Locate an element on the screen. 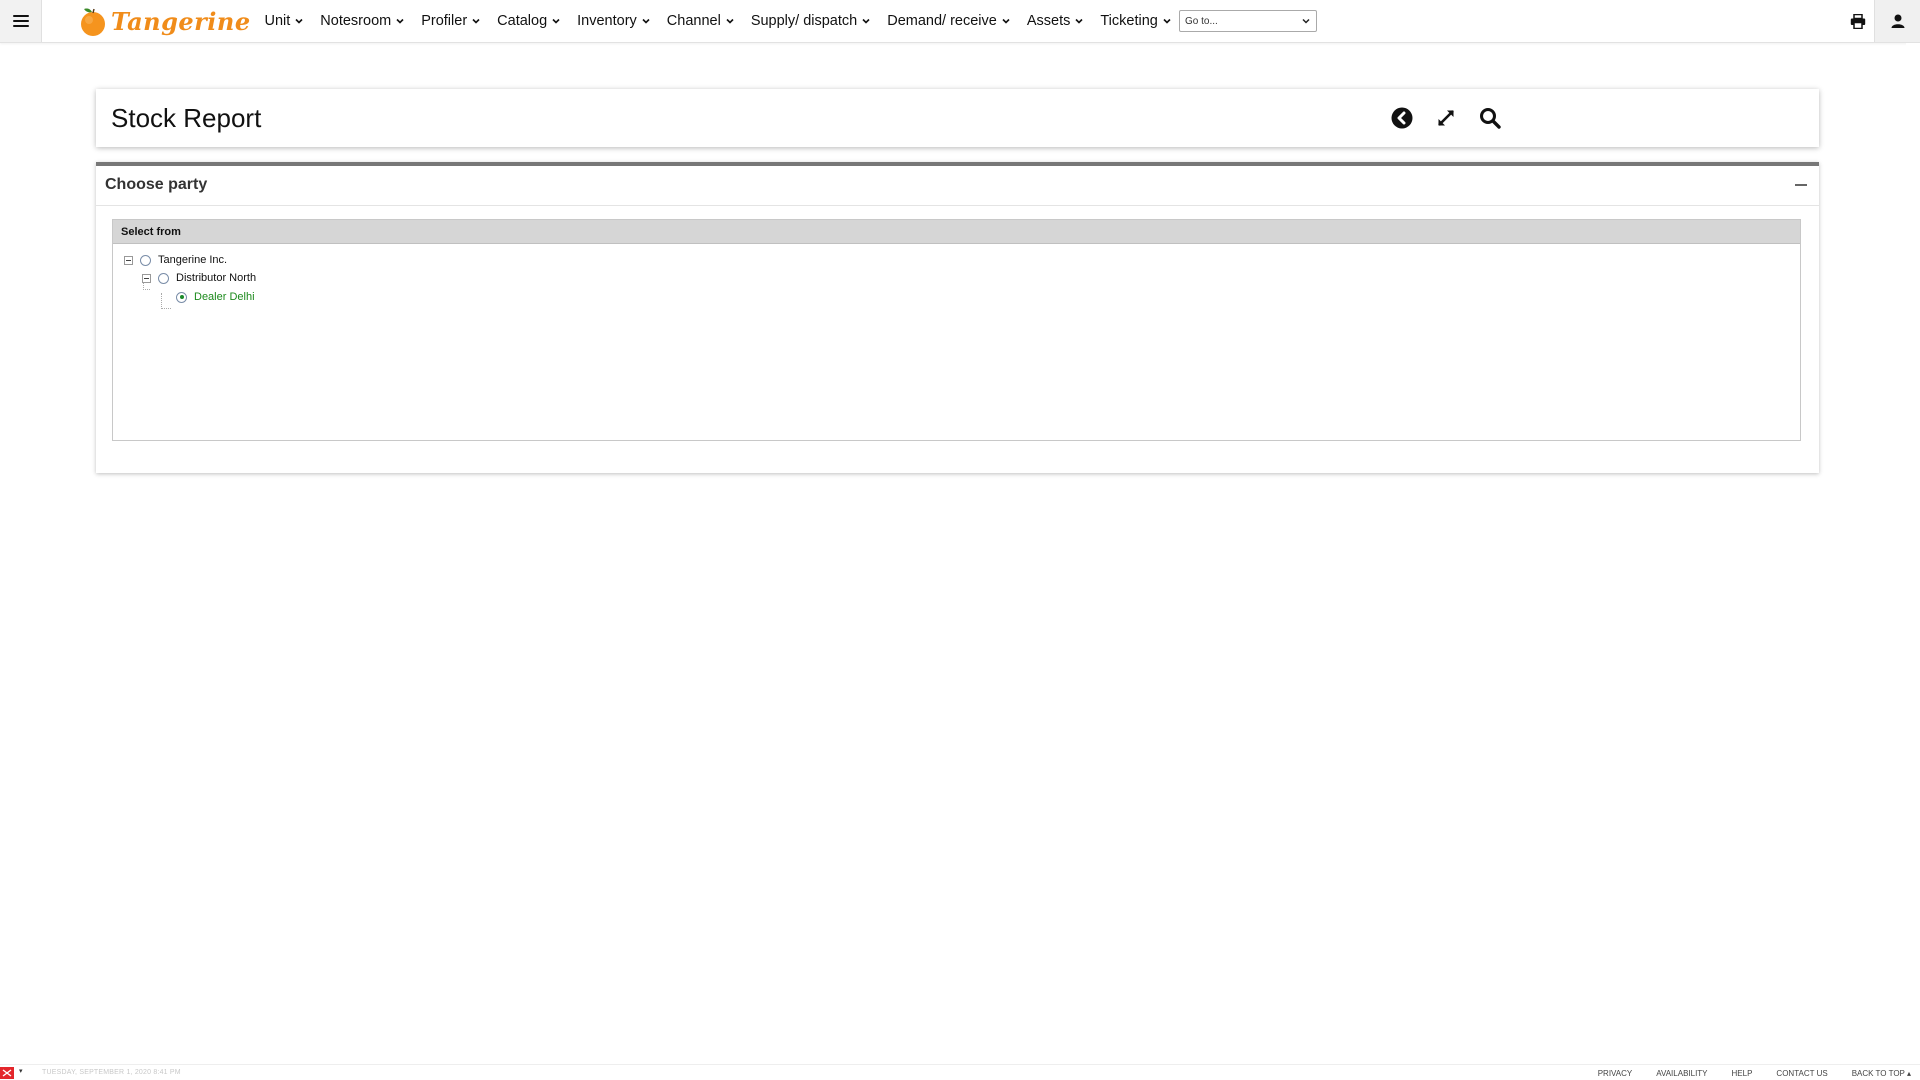  menu-label: Supply/ dispatch is located at coordinates (804, 21).